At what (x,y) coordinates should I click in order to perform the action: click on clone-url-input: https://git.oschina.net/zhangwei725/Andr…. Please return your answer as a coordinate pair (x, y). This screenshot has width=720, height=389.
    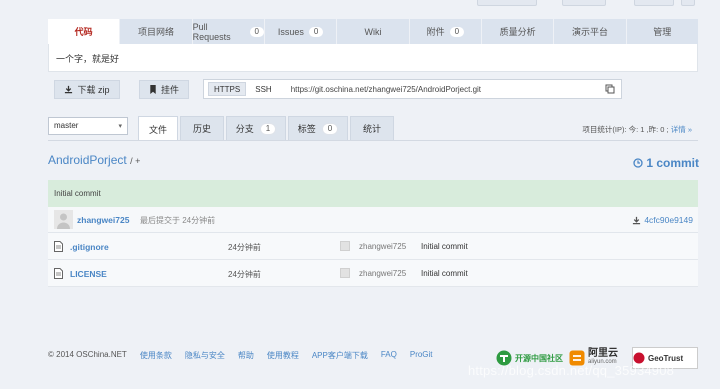
    Looking at the image, I should click on (448, 89).